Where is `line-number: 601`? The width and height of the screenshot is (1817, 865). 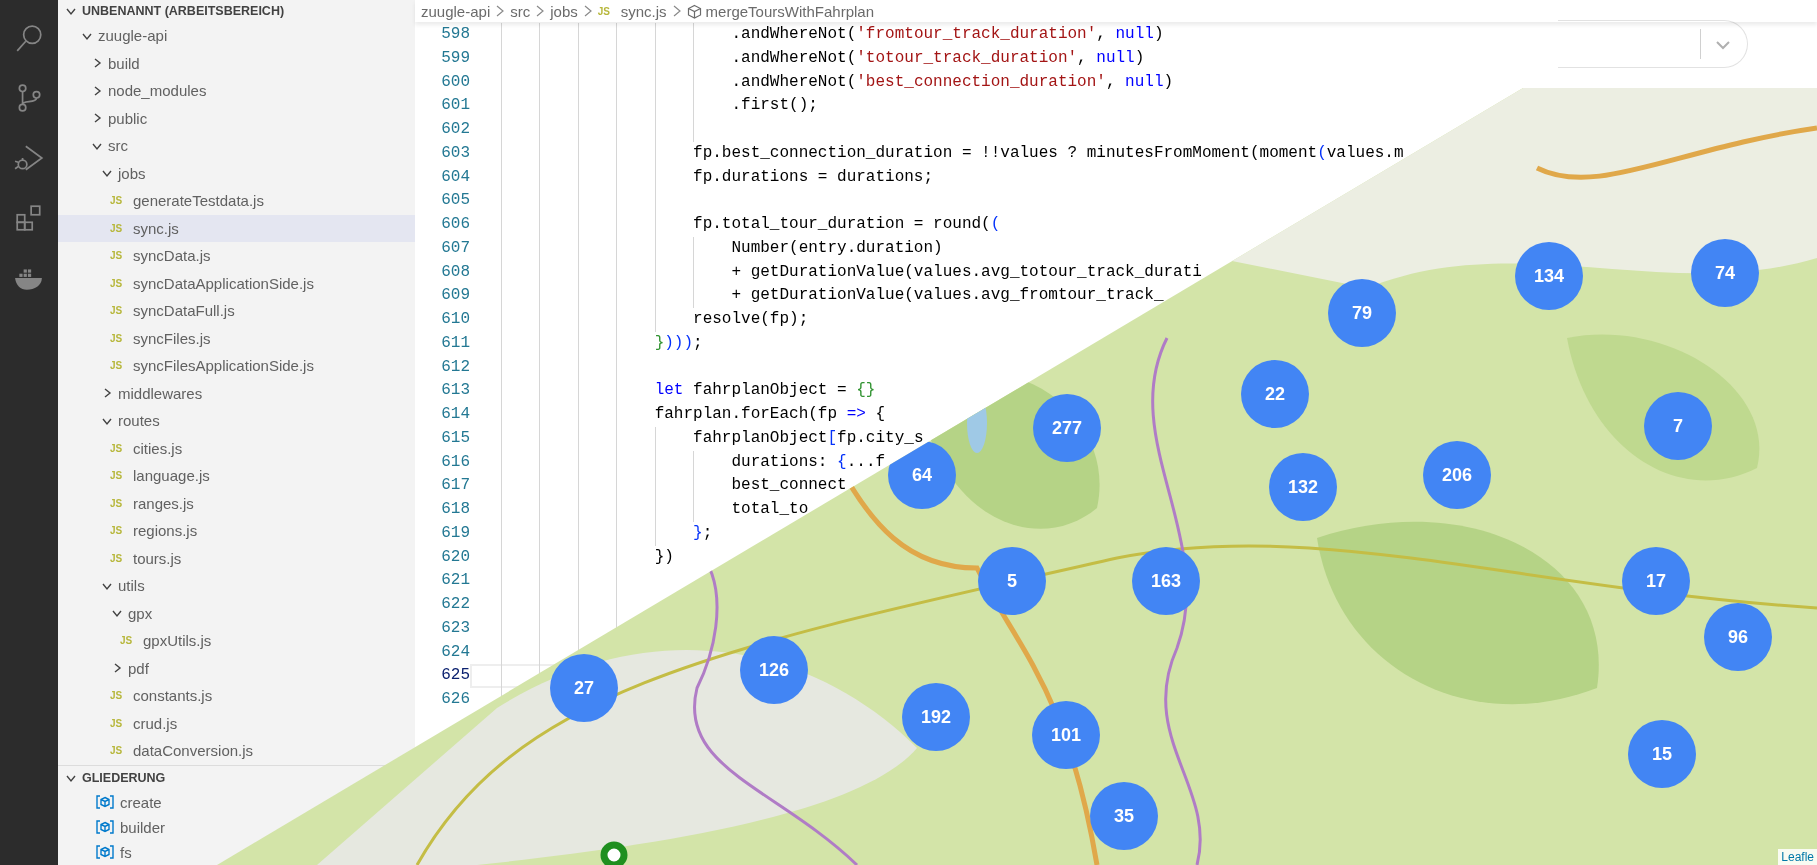 line-number: 601 is located at coordinates (455, 106).